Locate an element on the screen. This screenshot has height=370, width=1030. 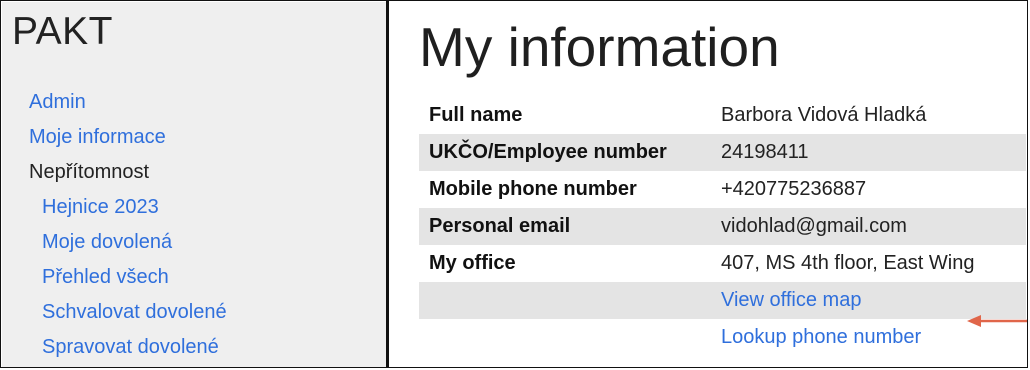
row-key: Mobile phone number is located at coordinates (533, 189).